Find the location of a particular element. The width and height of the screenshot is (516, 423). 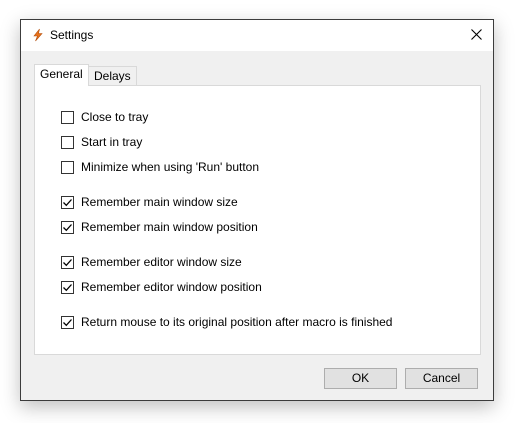

option-start-in-tray: Start in tray is located at coordinates (101, 142).